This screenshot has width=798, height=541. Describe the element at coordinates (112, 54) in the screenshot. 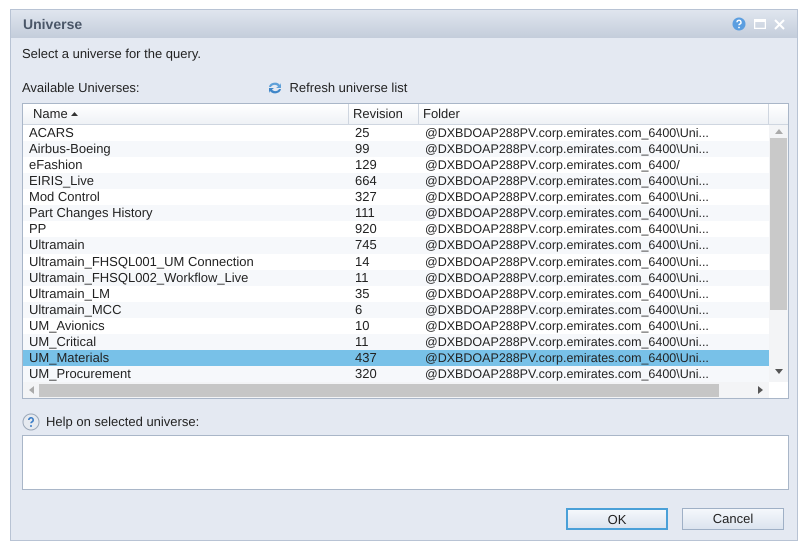

I see `instruction-text: Select a universe for the query.` at that location.